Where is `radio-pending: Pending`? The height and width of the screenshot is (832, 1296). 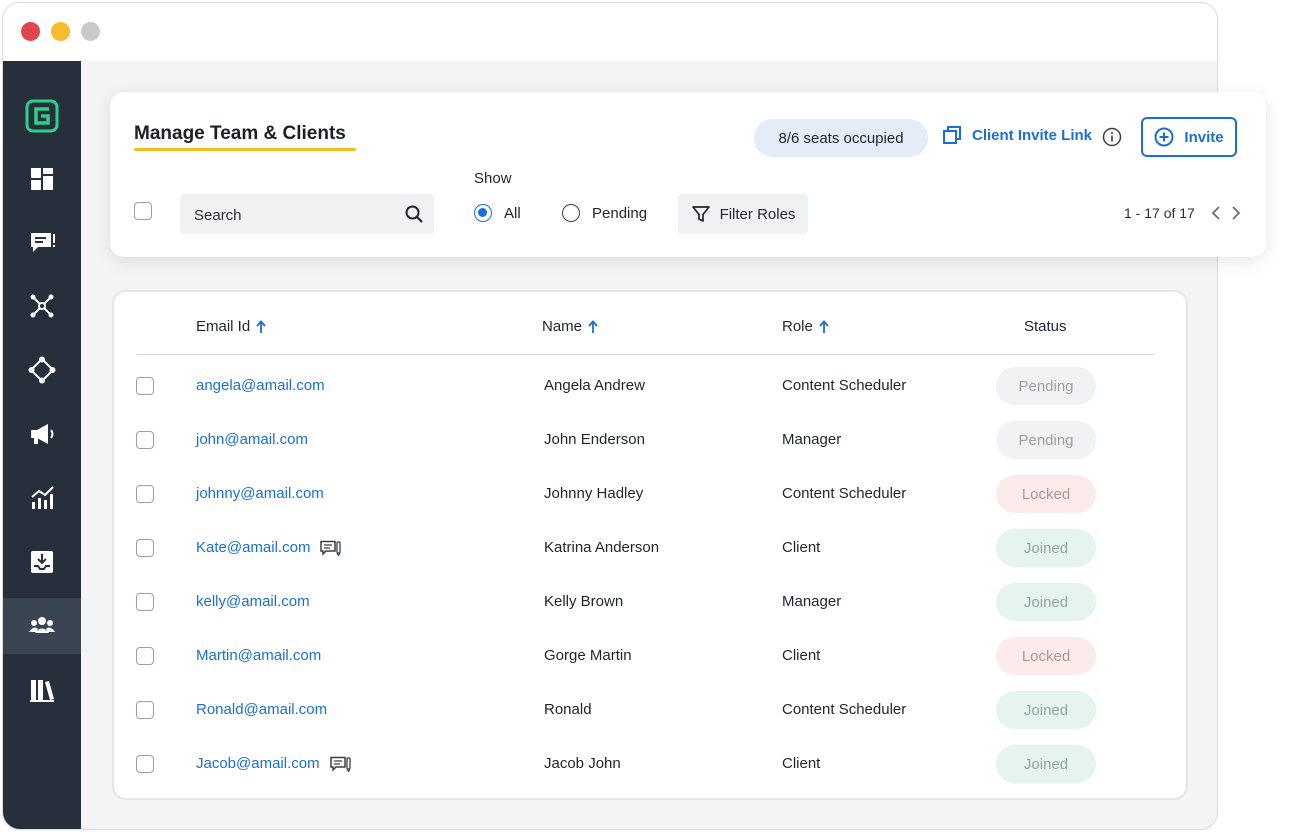 radio-pending: Pending is located at coordinates (604, 213).